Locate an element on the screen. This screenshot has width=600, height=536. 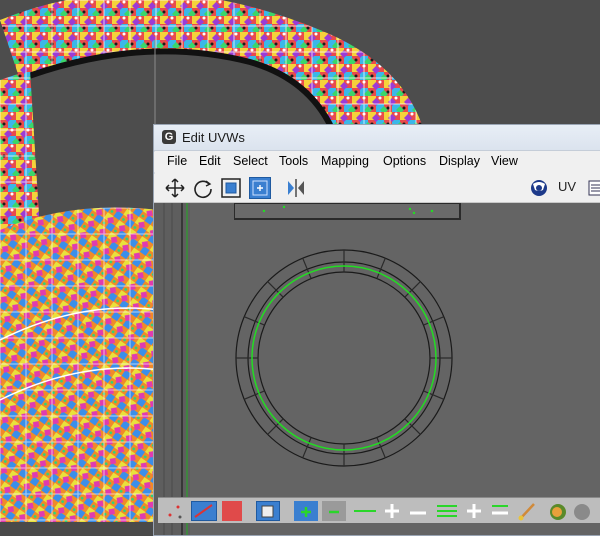
left-ruler is located at coordinates (172, 369).